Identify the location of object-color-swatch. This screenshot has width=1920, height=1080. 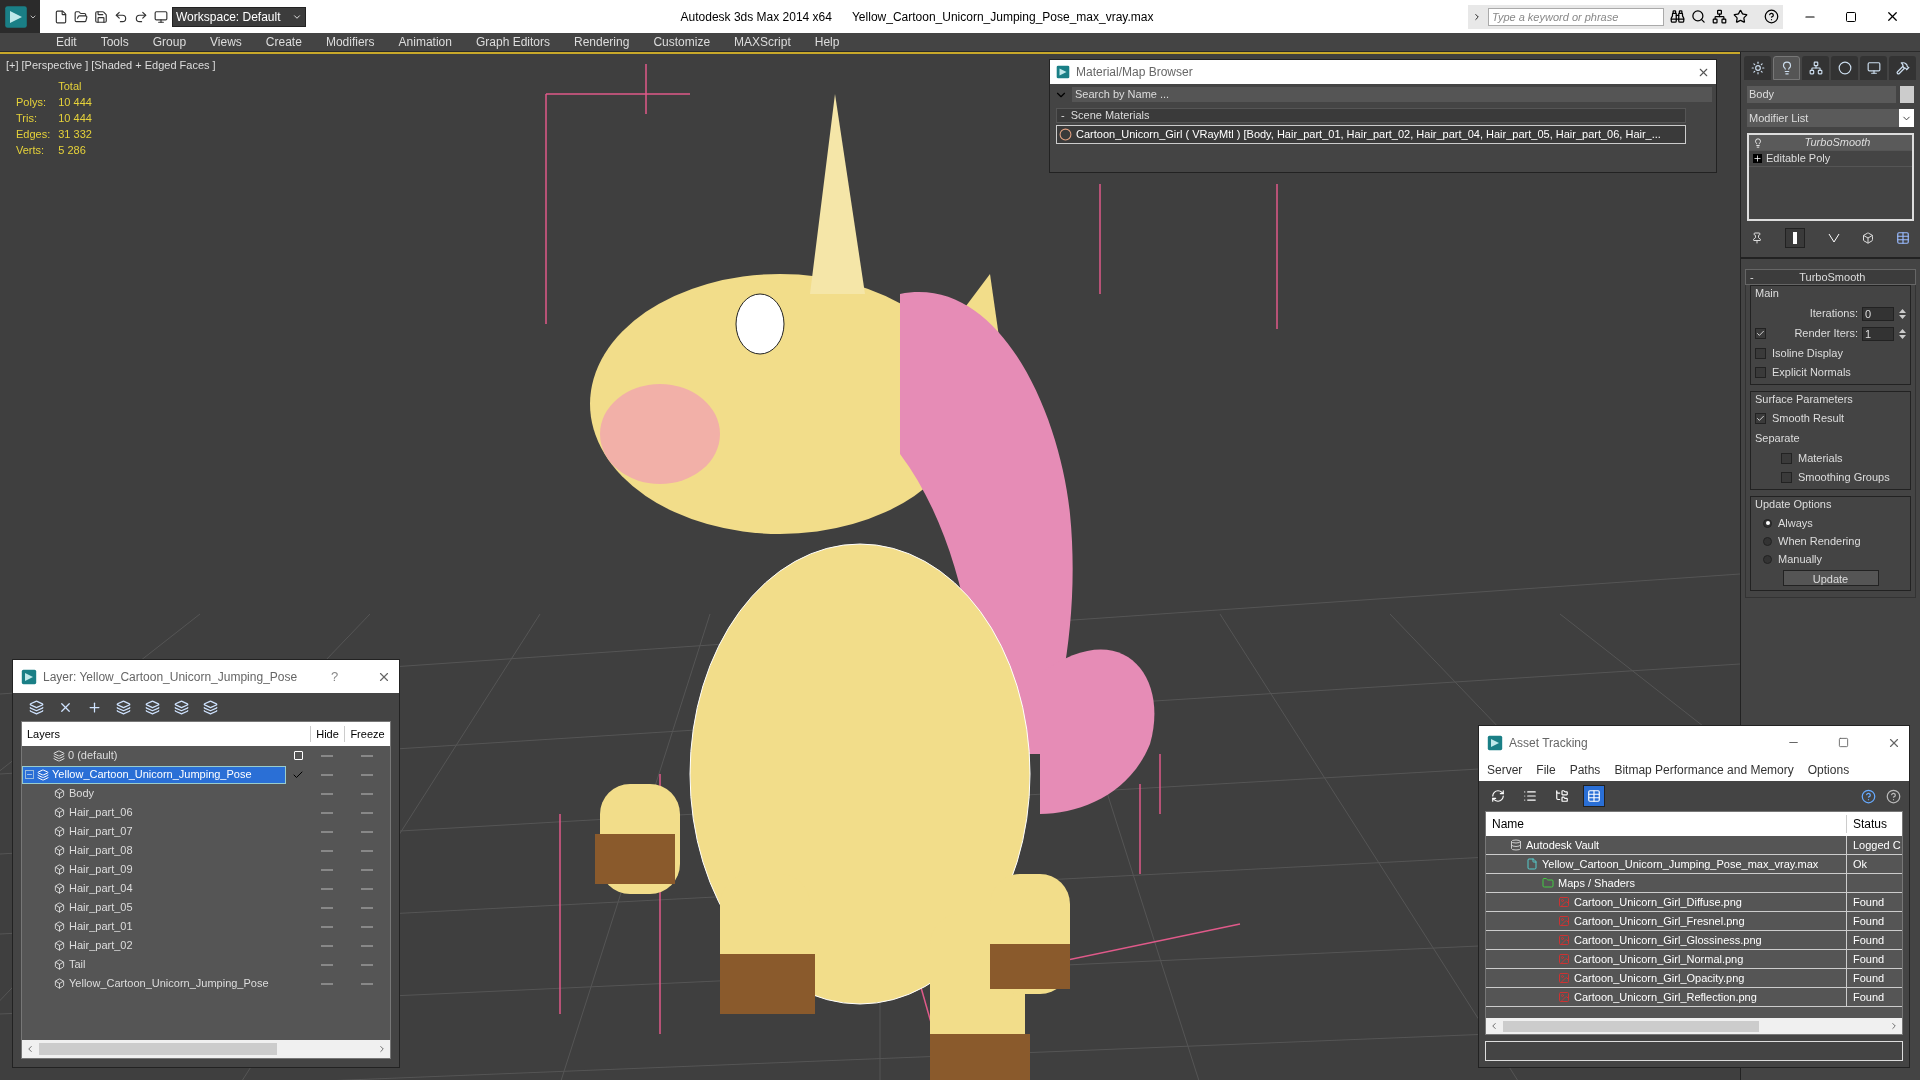
(1907, 94).